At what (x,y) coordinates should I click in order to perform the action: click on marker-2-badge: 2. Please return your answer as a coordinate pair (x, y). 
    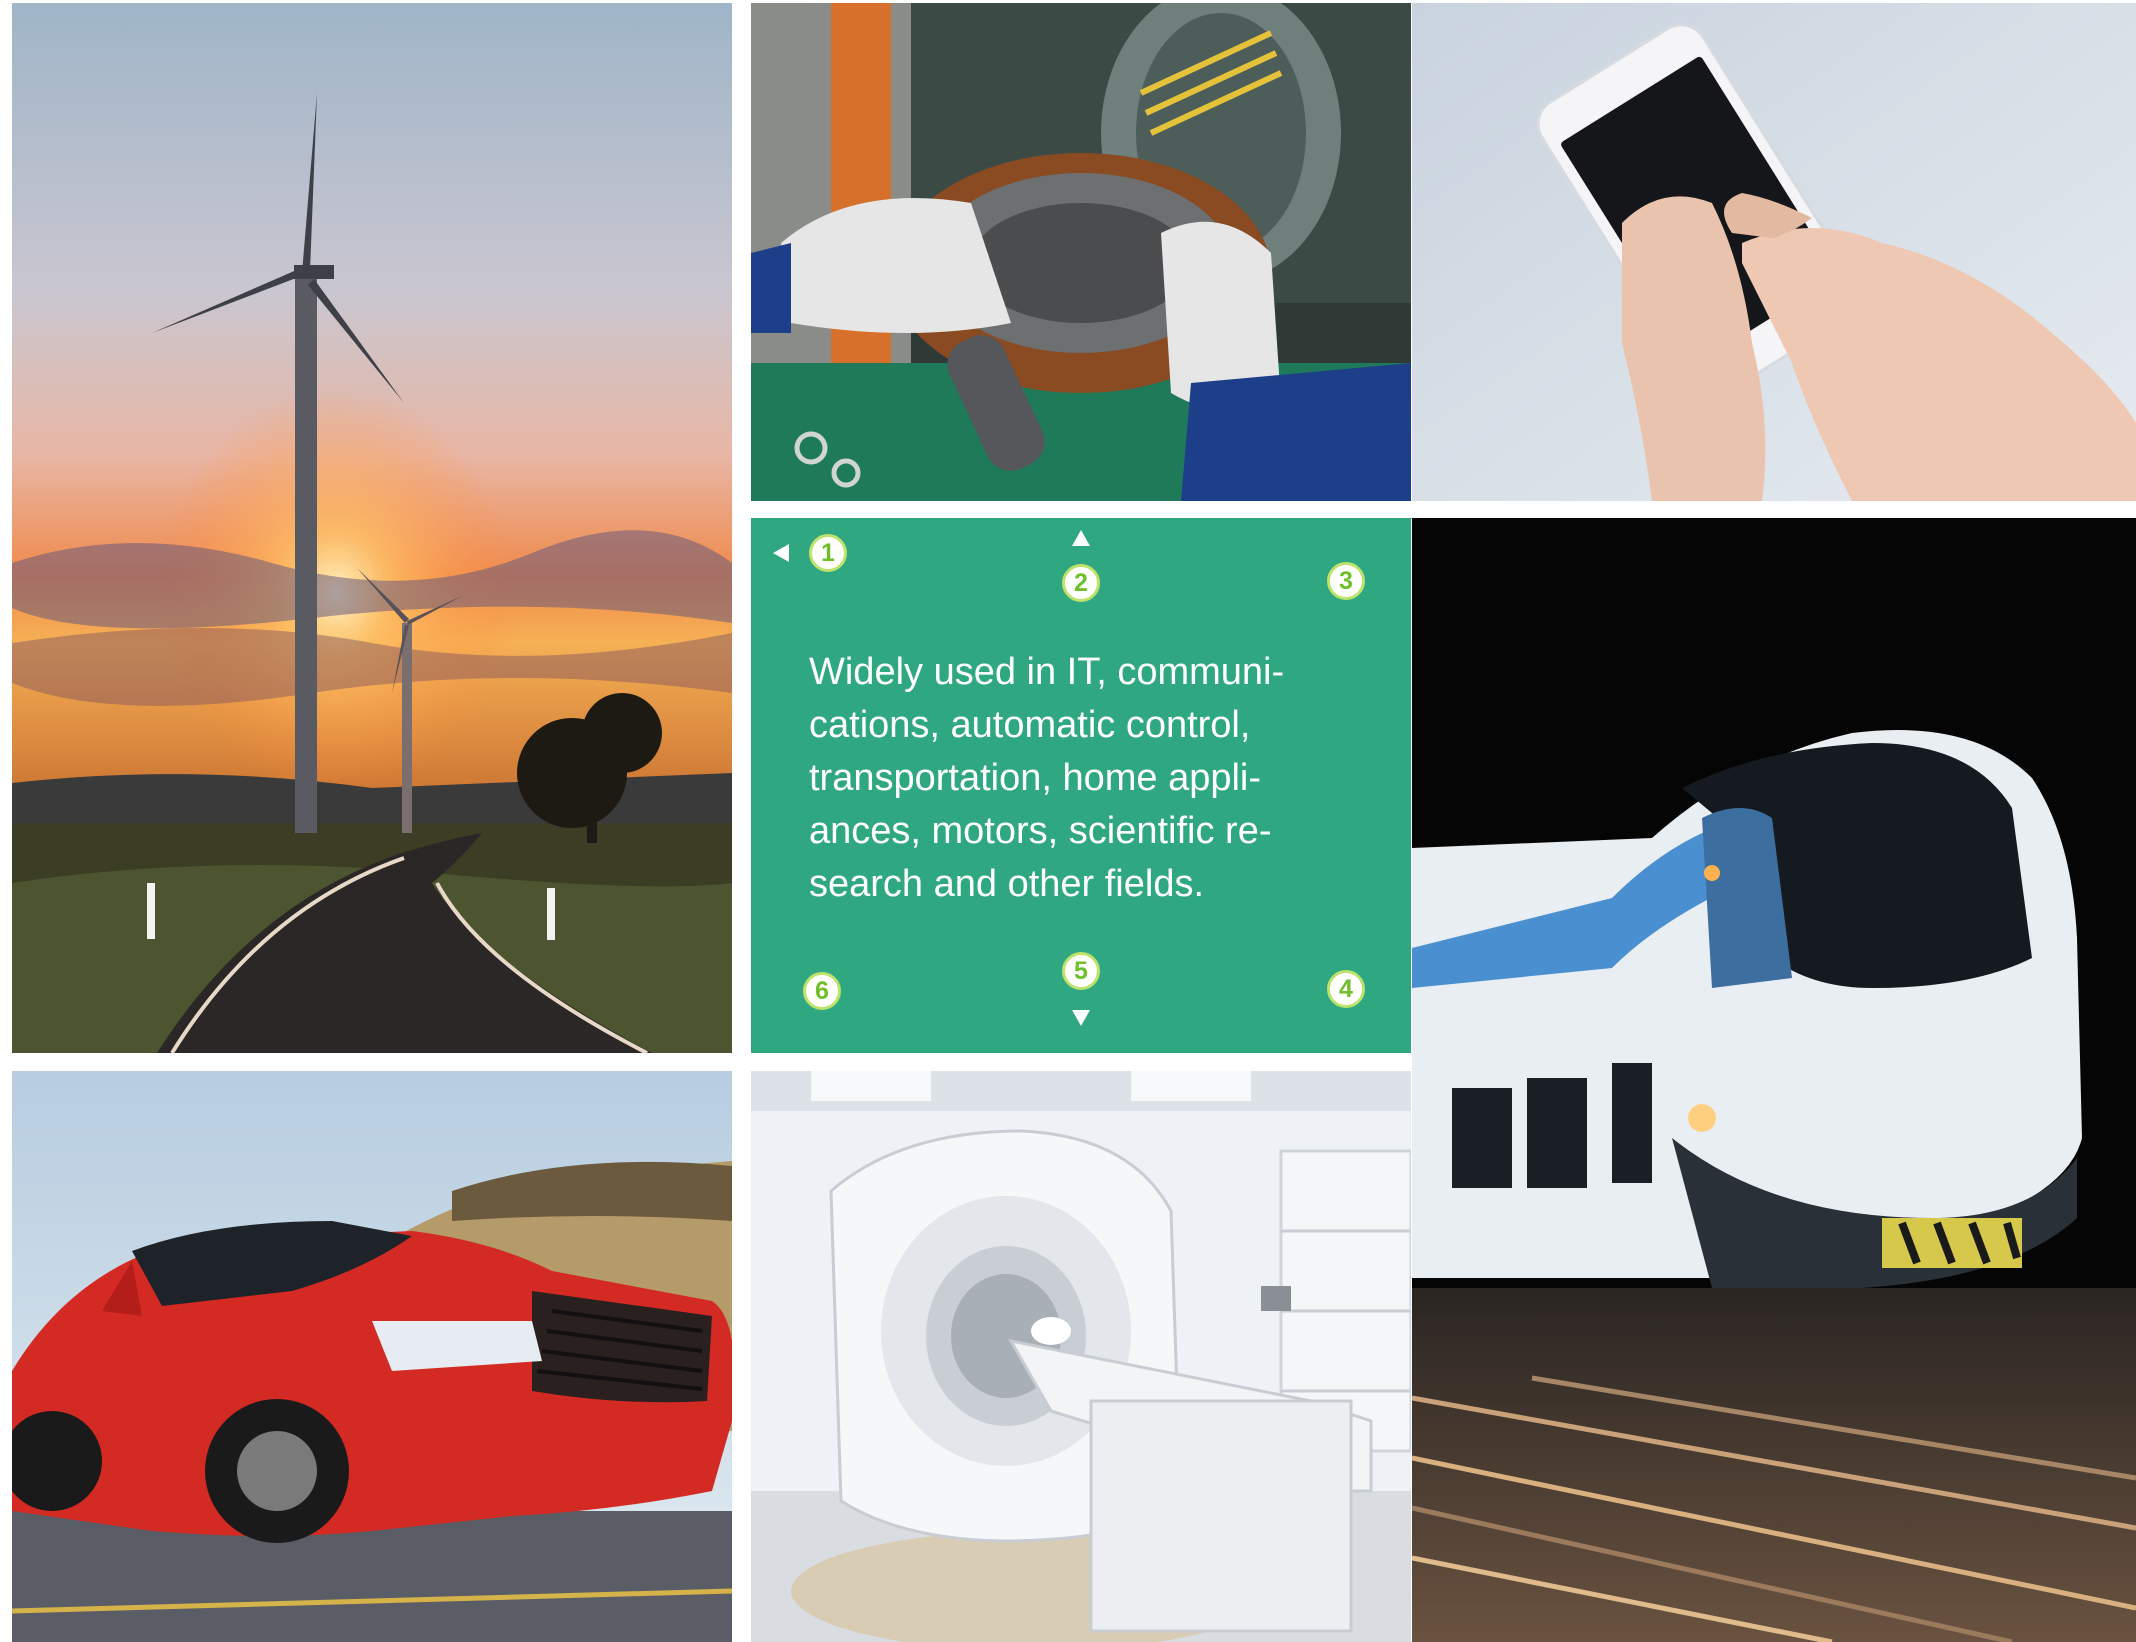
    Looking at the image, I should click on (1081, 583).